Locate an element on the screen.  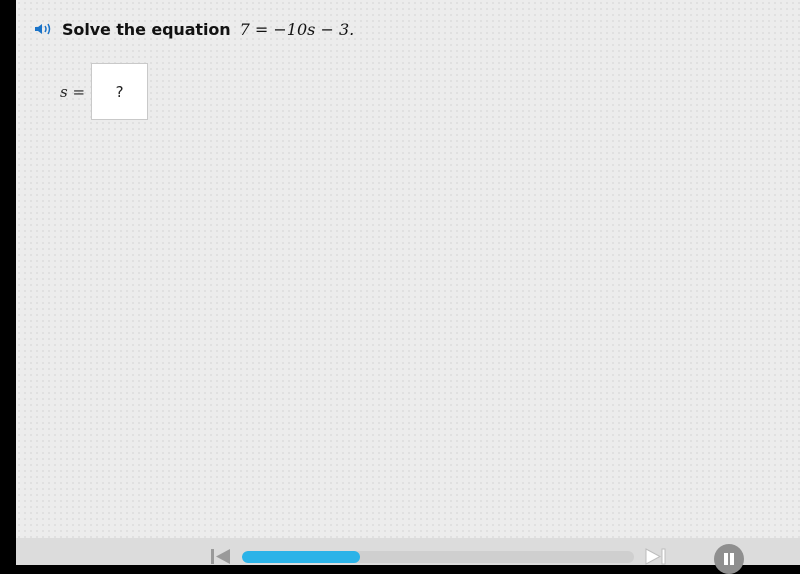
pause-button is located at coordinates (729, 559).